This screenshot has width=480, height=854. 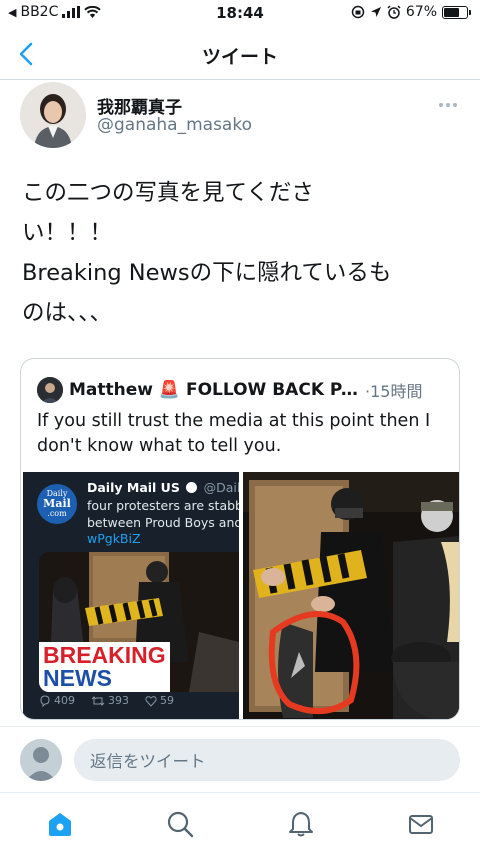 I want to click on inner-account-name: Daily Mail US @DailyMa, so click(x=163, y=487).